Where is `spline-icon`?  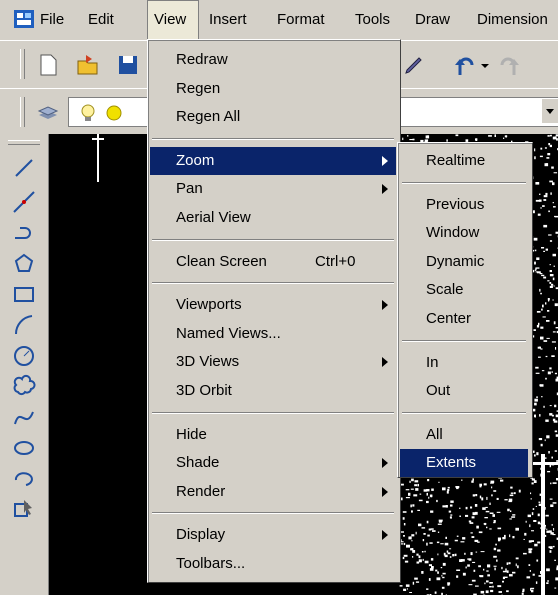
spline-icon is located at coordinates (24, 418).